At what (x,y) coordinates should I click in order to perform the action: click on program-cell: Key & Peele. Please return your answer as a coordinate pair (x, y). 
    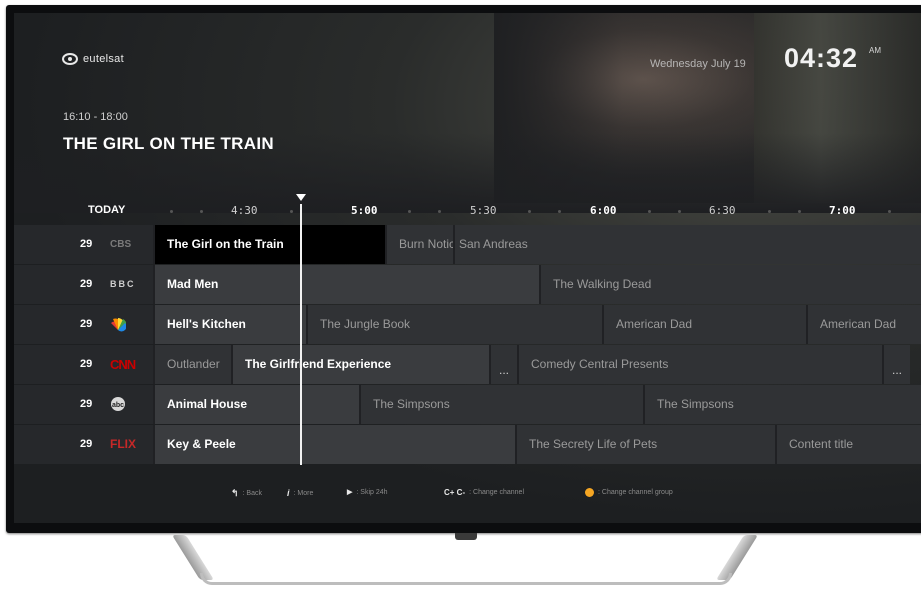
    Looking at the image, I should click on (334, 444).